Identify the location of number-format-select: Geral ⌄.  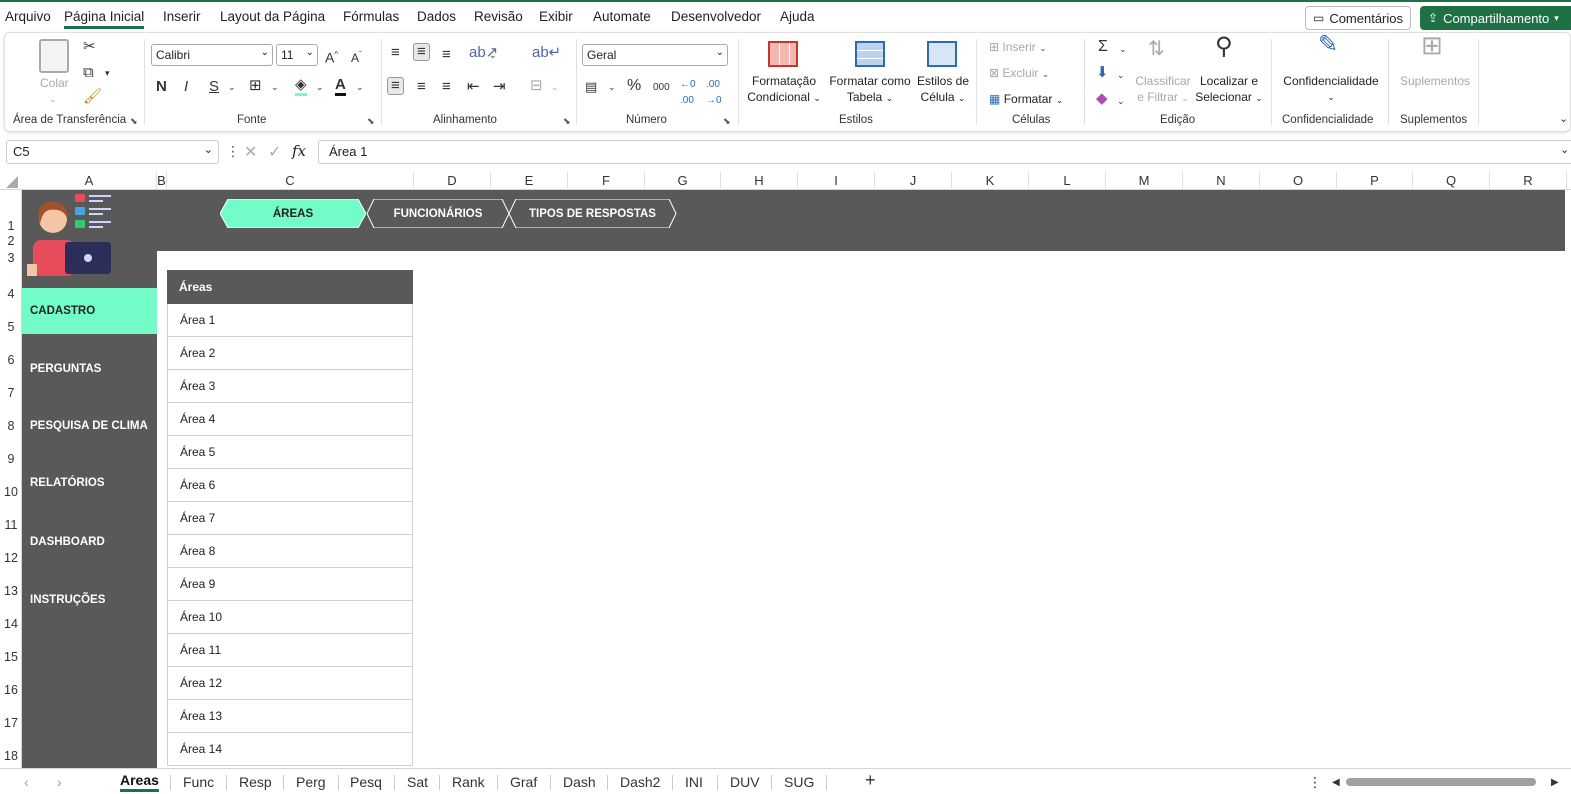
(655, 55).